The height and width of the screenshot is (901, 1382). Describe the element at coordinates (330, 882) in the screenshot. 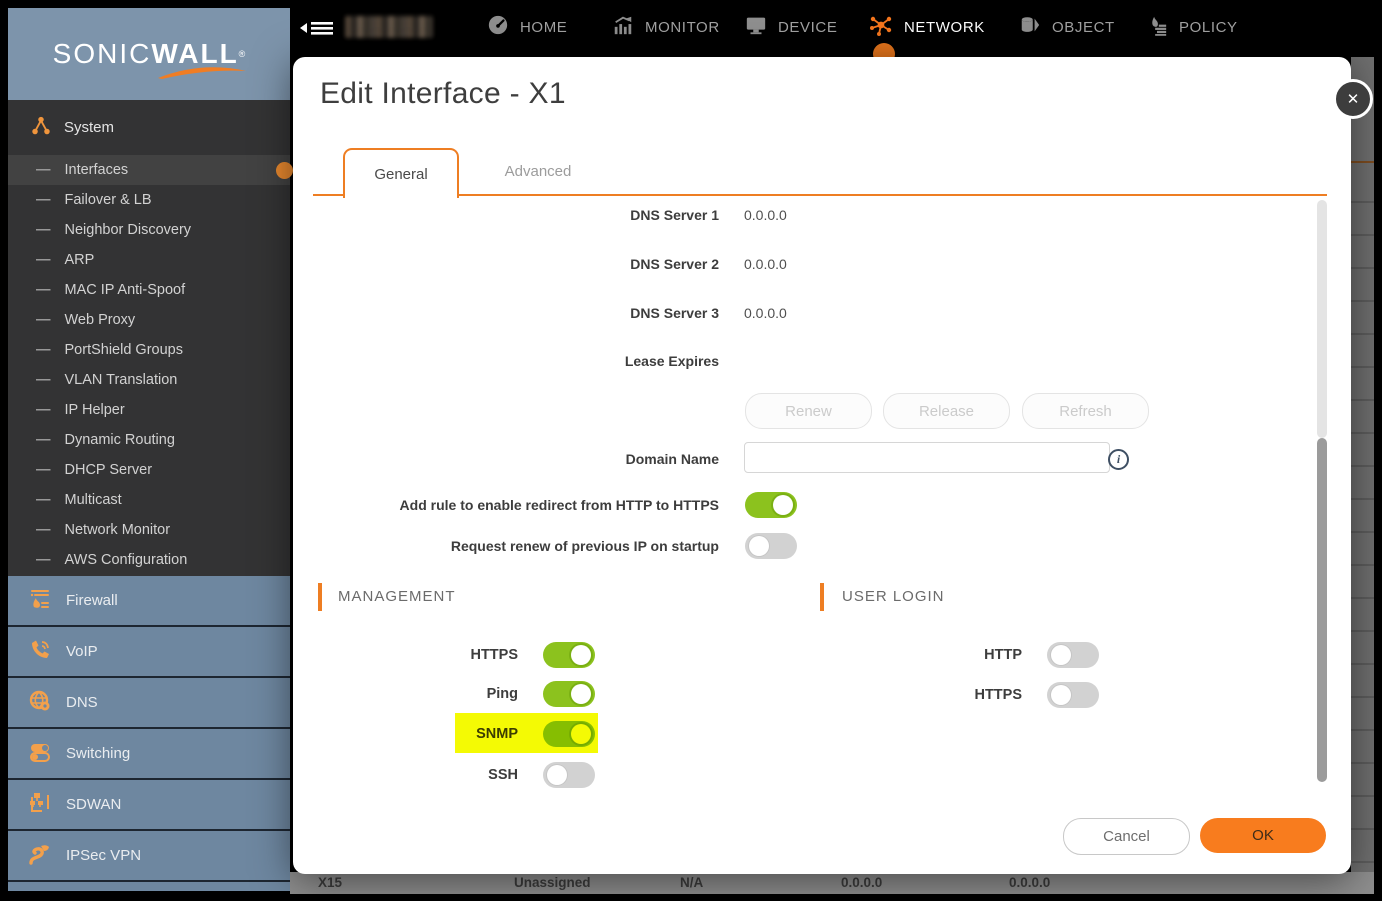

I see `bg-cell-name: X15` at that location.